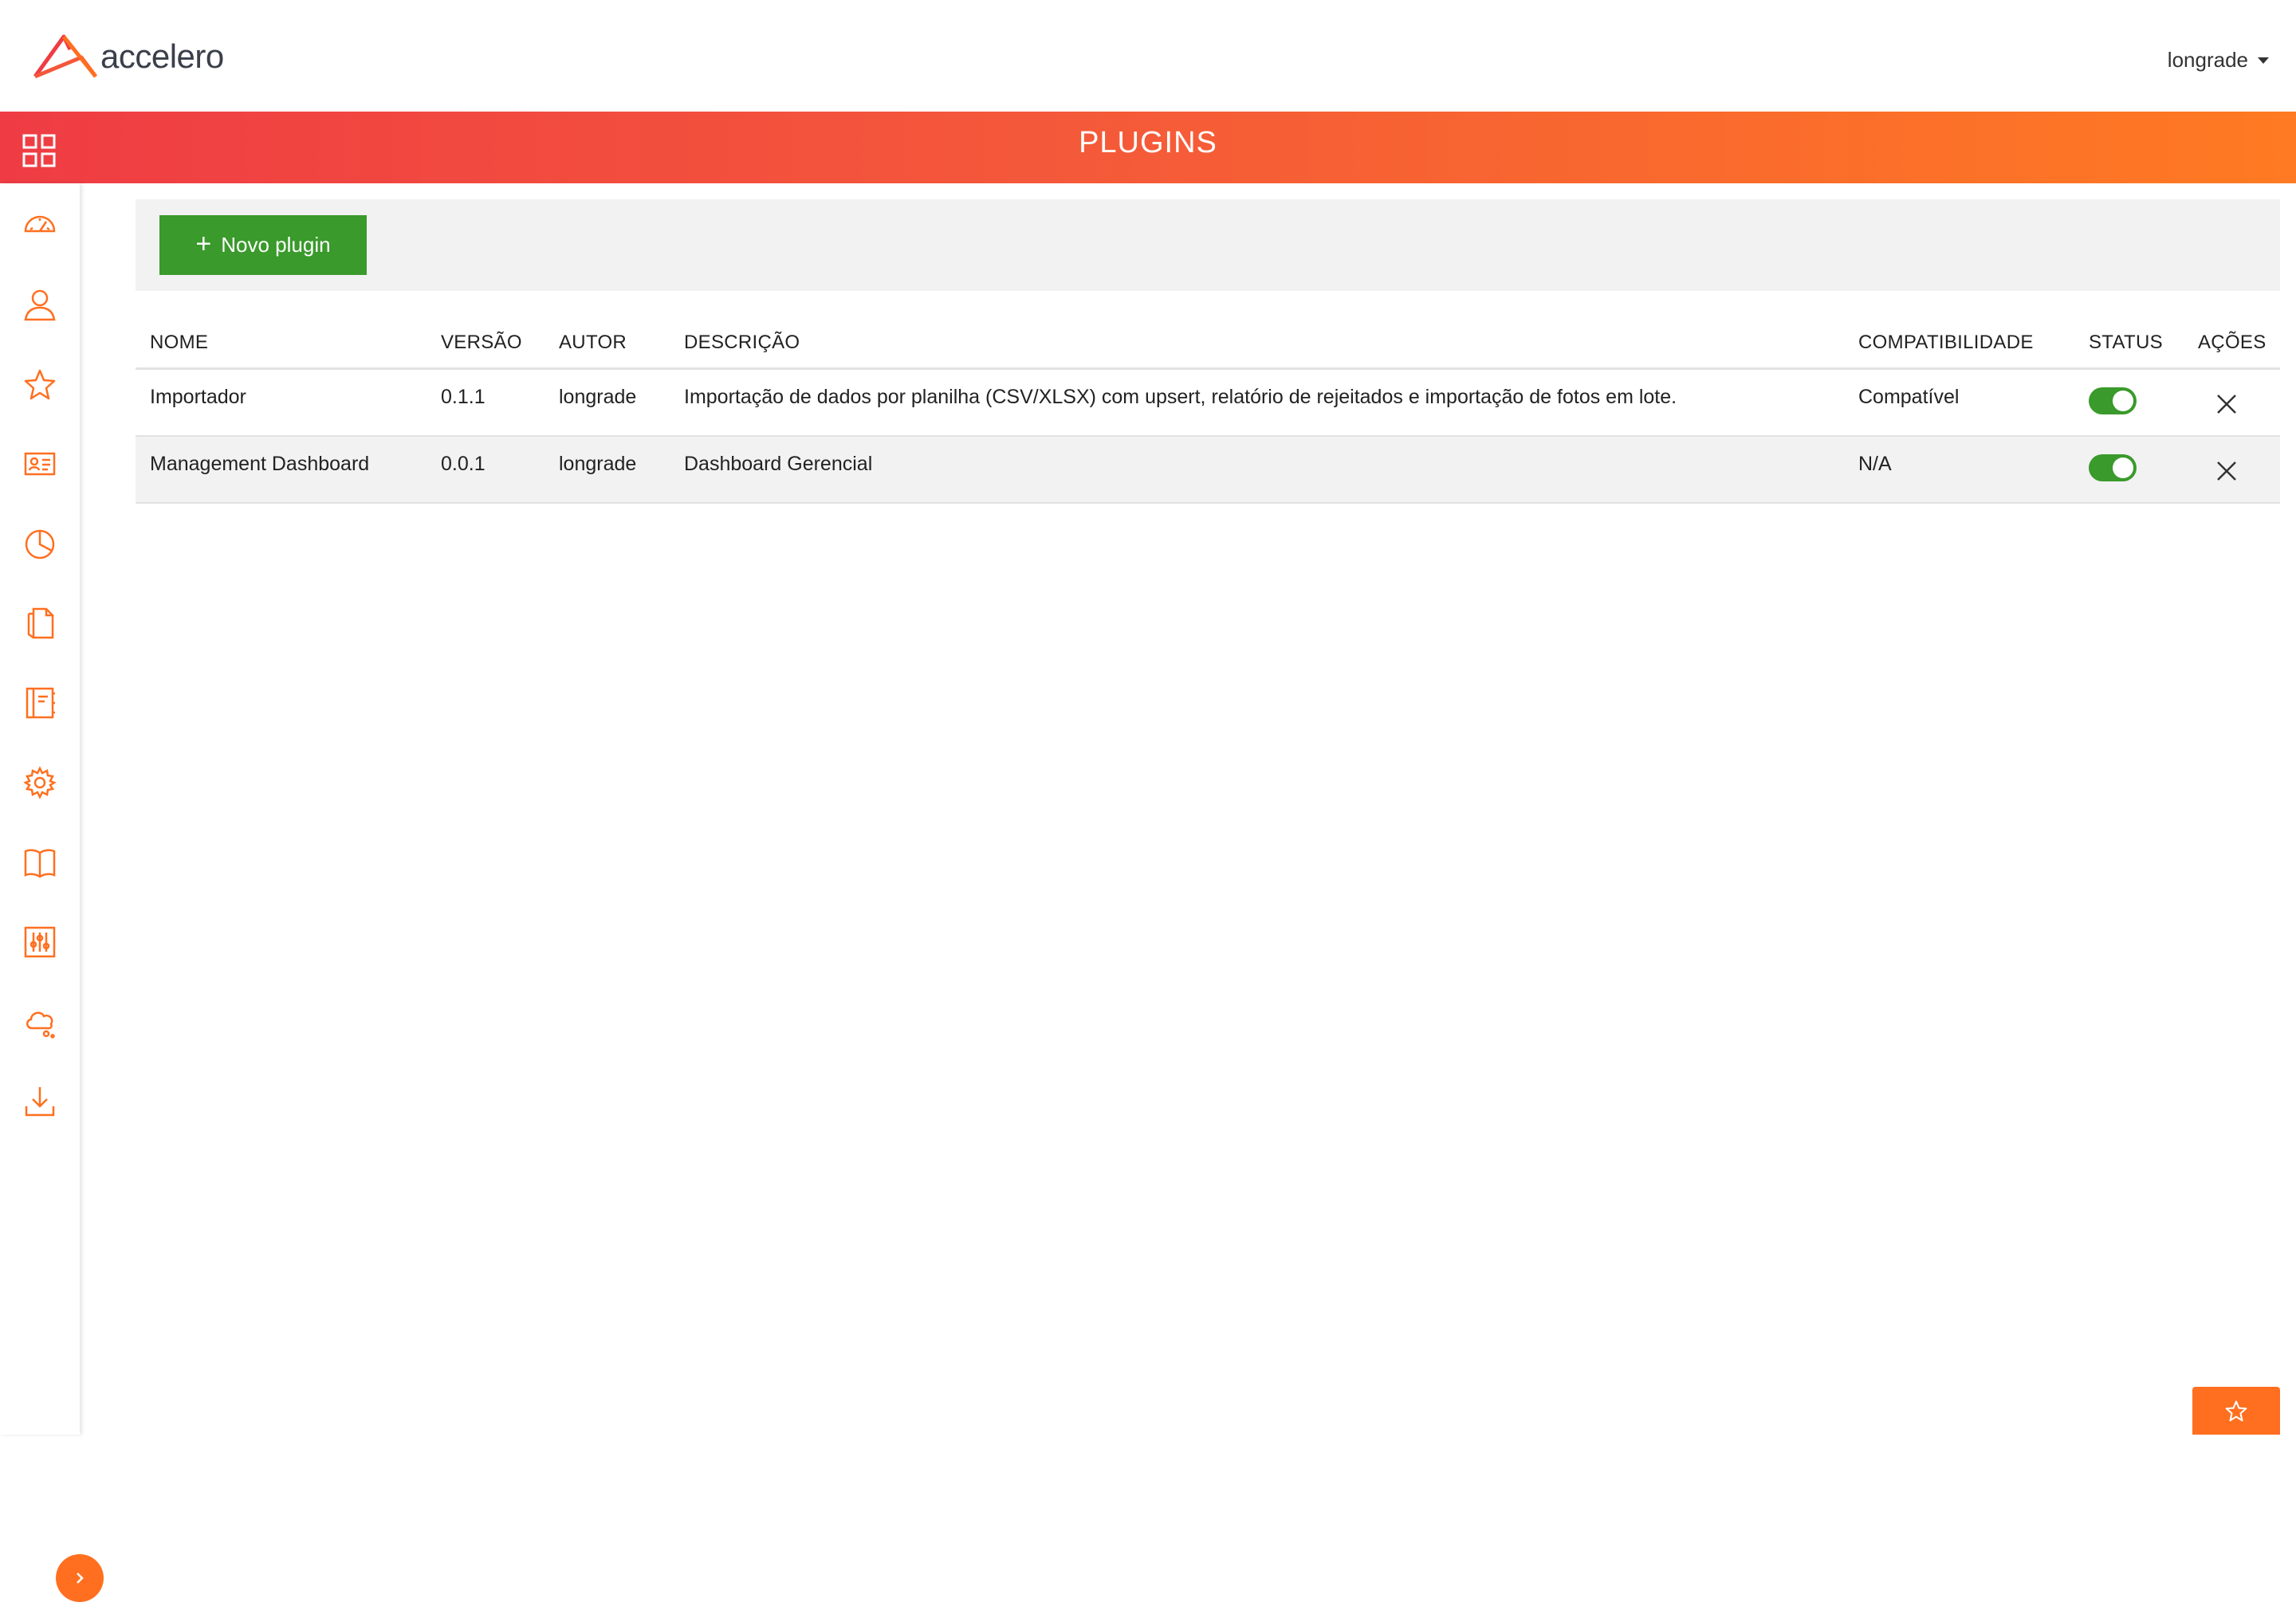 Image resolution: width=2296 pixels, height=1602 pixels. I want to click on plugin-description: Dashboard Gerencial, so click(778, 464).